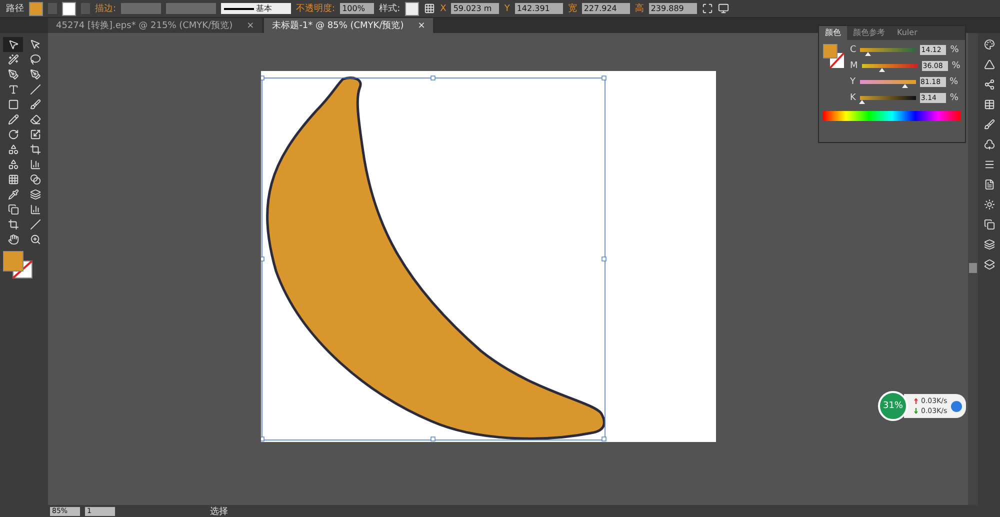 This screenshot has width=1000, height=517. Describe the element at coordinates (639, 8) in the screenshot. I see `transform-label: 高` at that location.